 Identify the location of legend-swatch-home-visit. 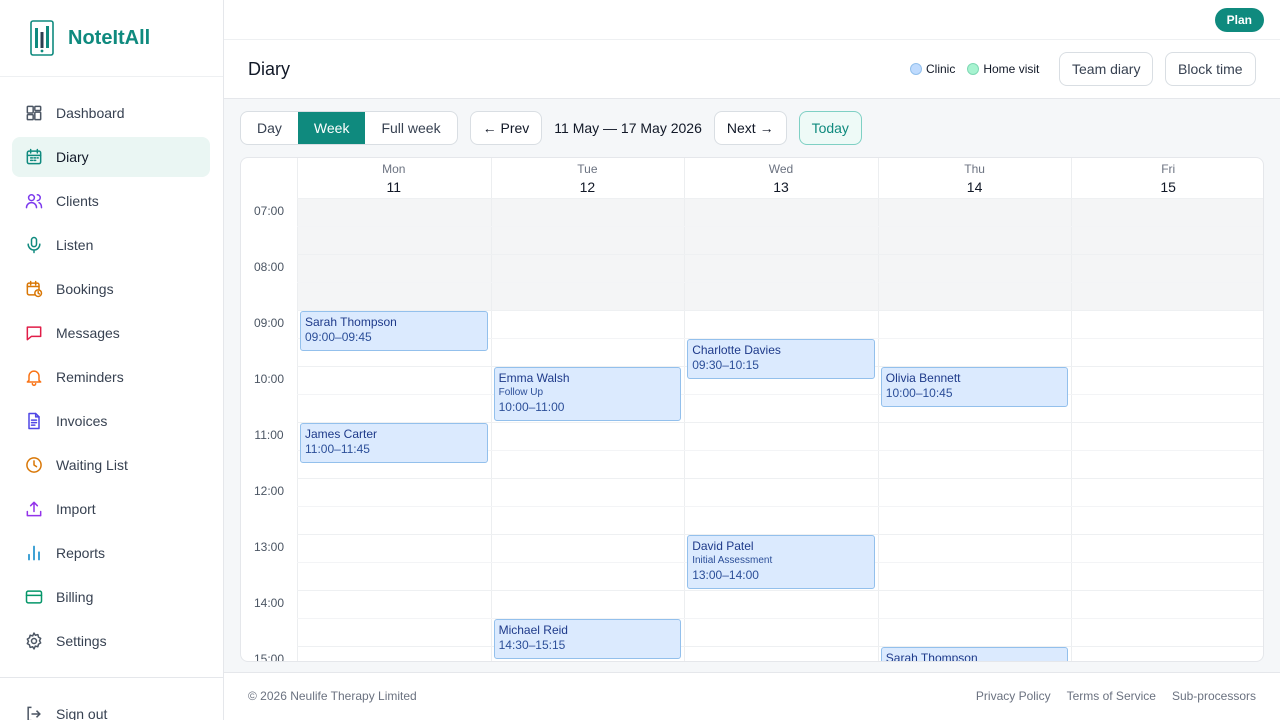
(973, 69).